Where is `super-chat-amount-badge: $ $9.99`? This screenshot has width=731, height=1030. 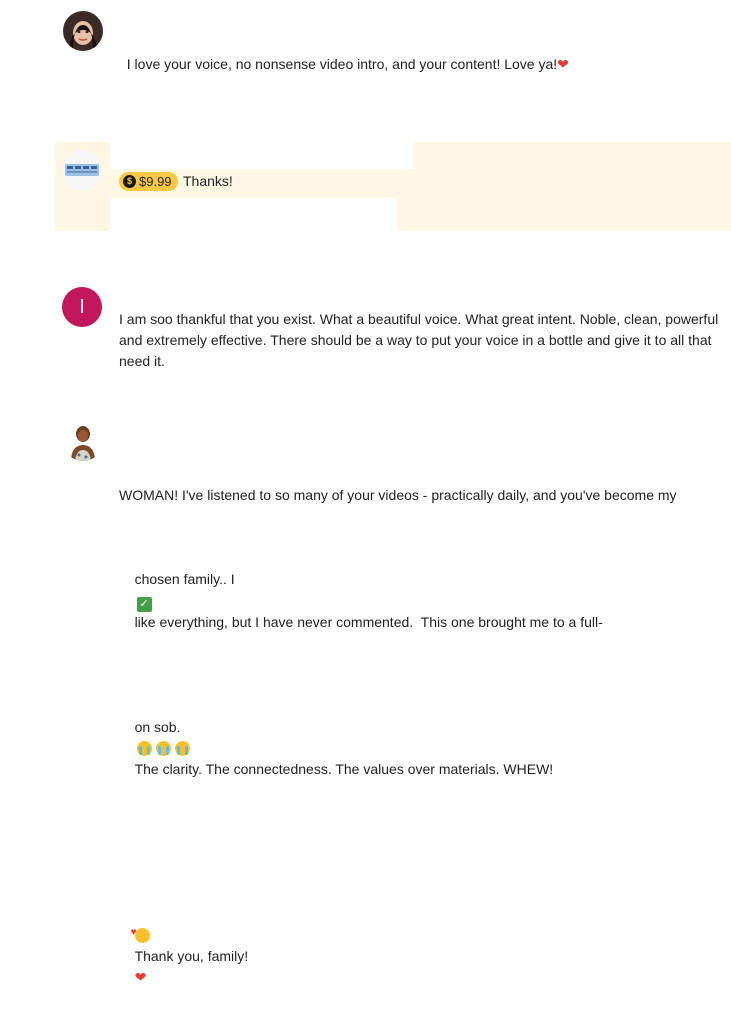
super-chat-amount-badge: $ $9.99 is located at coordinates (148, 181).